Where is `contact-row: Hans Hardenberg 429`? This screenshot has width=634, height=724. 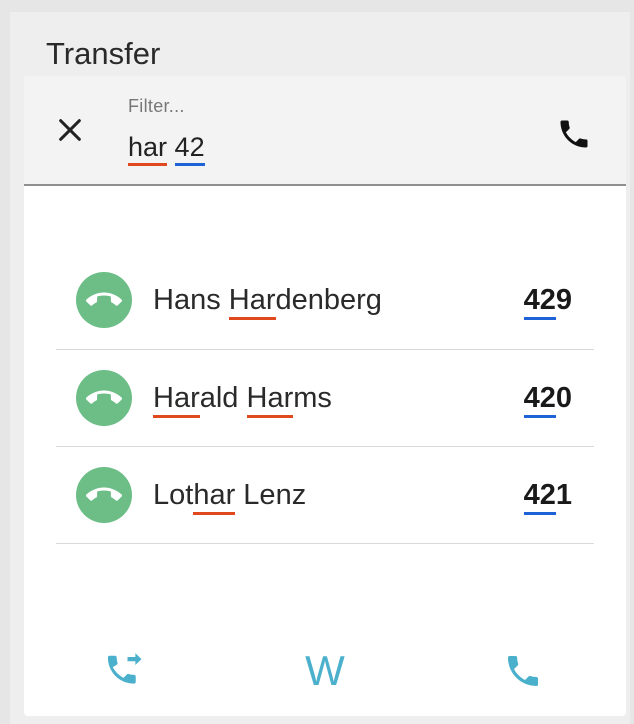 contact-row: Hans Hardenberg 429 is located at coordinates (325, 301).